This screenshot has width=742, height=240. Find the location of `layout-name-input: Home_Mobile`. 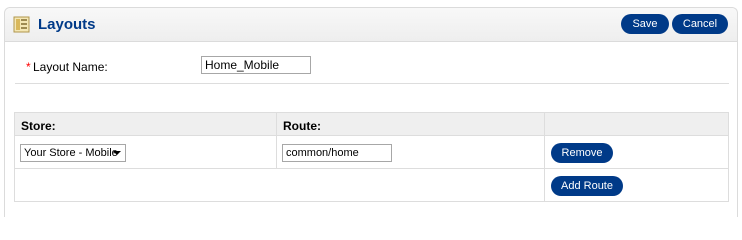

layout-name-input: Home_Mobile is located at coordinates (256, 65).